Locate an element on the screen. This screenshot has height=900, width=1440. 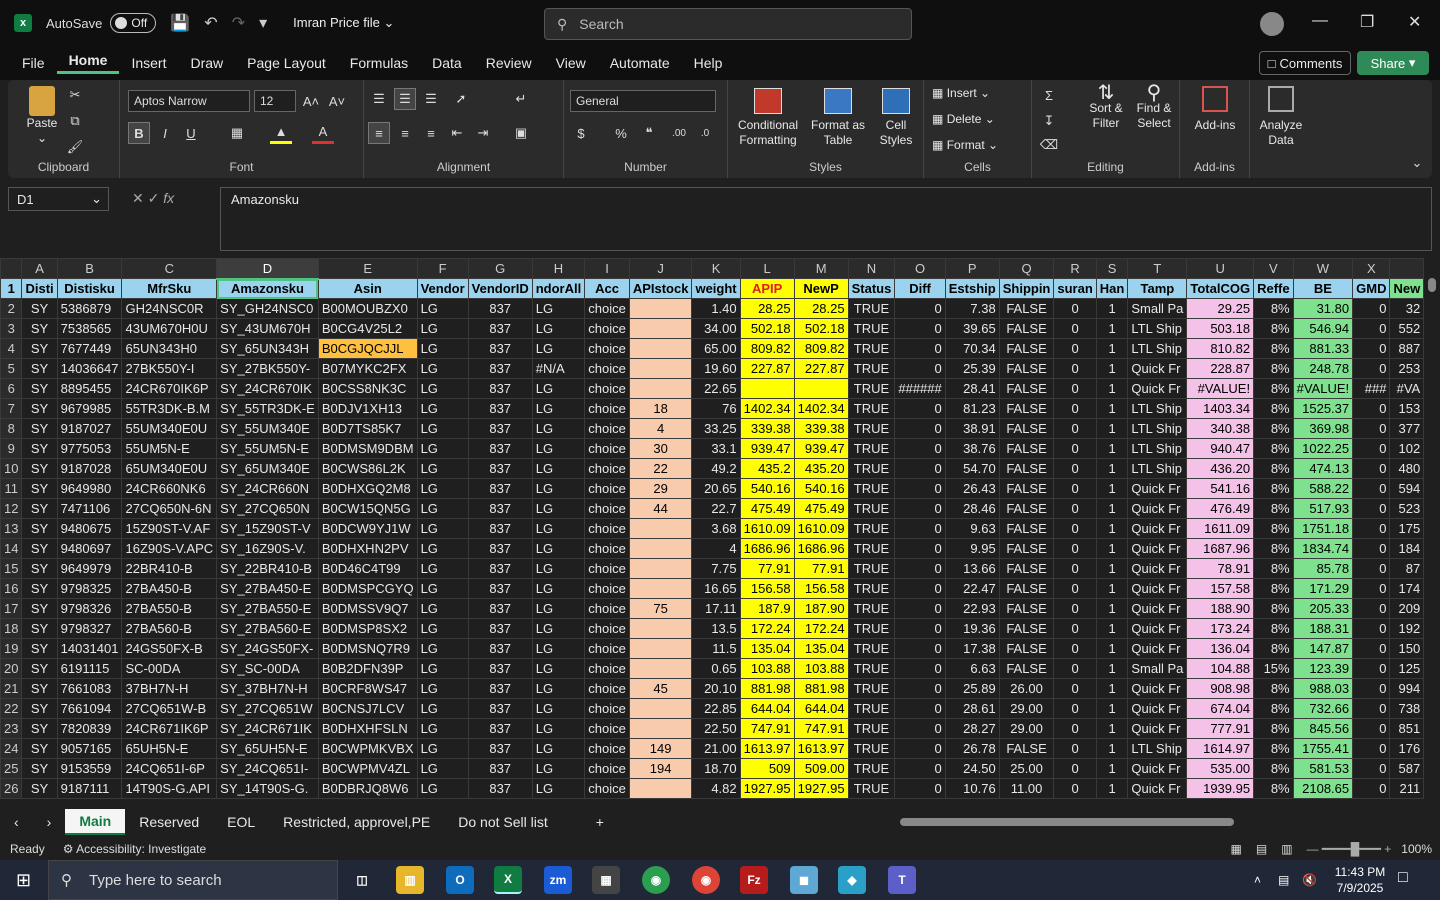
table-cell: 18.70 is located at coordinates (716, 768).